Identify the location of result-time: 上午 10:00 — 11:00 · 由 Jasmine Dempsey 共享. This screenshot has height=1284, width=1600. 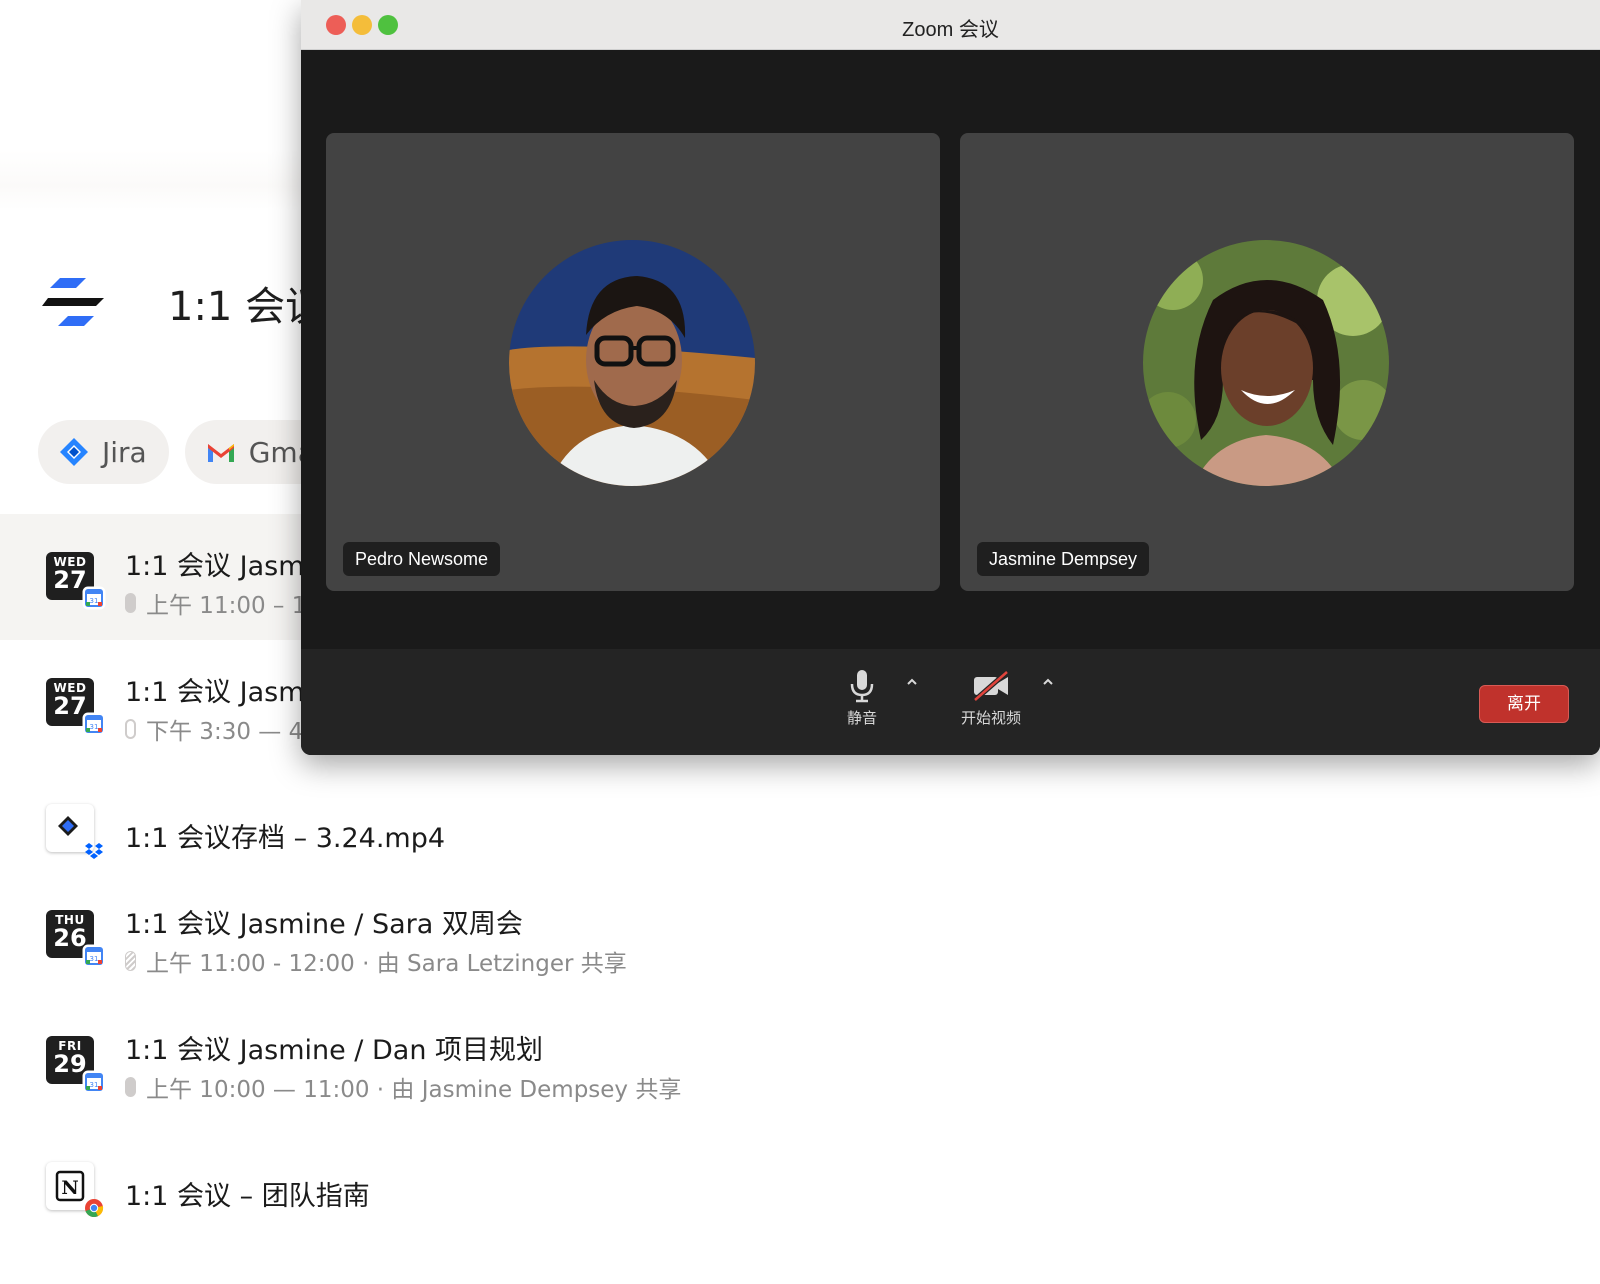
(414, 1090).